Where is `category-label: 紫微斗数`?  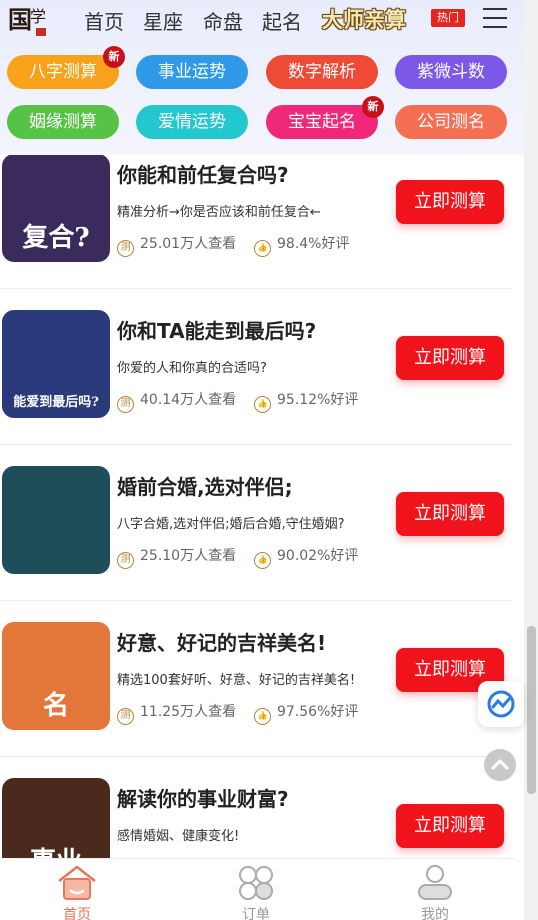 category-label: 紫微斗数 is located at coordinates (451, 72).